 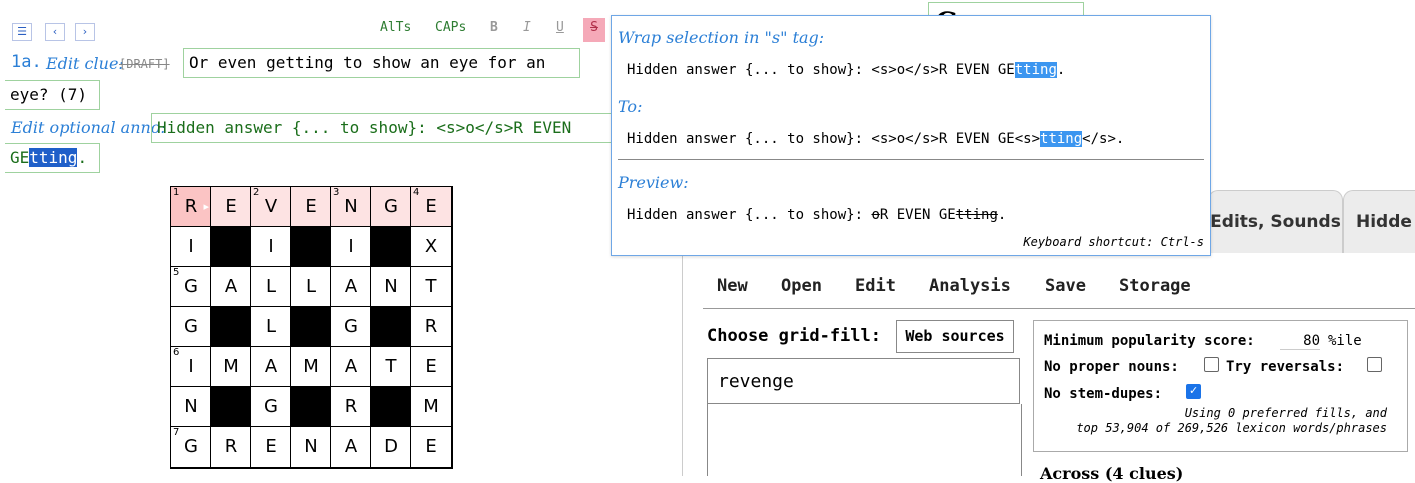 I want to click on grid-cell: X, so click(x=431, y=247).